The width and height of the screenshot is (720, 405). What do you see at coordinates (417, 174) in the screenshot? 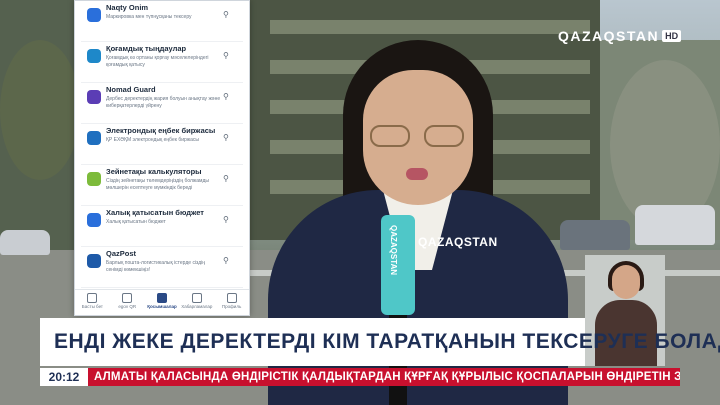
I see `reporter-mouth` at bounding box center [417, 174].